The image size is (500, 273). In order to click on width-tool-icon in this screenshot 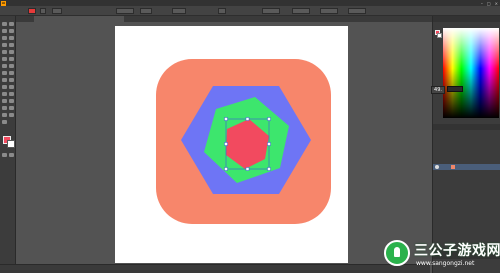, I will do `click(11, 73)`.